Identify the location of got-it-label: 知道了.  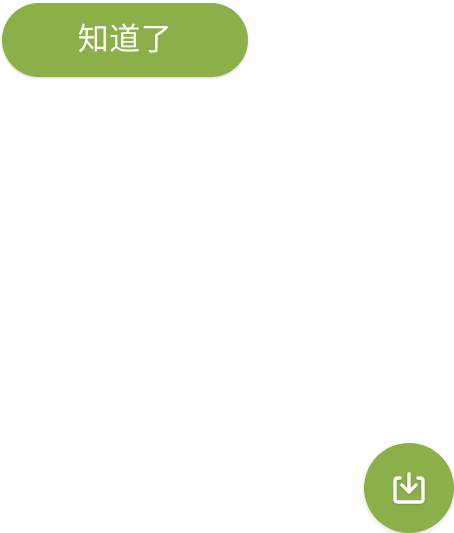
(125, 39).